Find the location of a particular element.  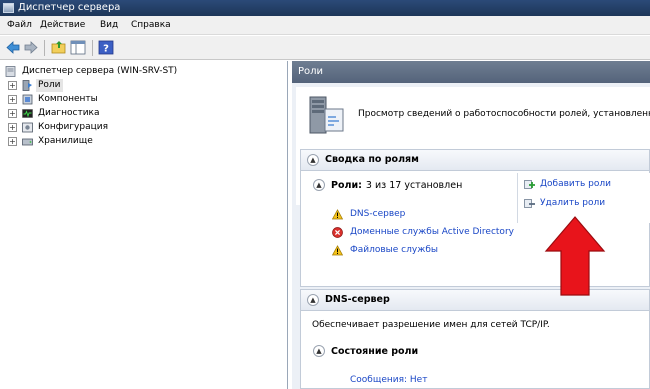

menu-action: Действие is located at coordinates (62, 25).